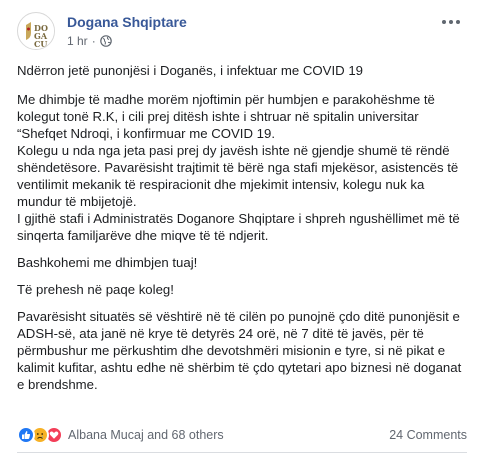 The width and height of the screenshot is (479, 456). Describe the element at coordinates (428, 435) in the screenshot. I see `comments-count-link: 24 Comments` at that location.